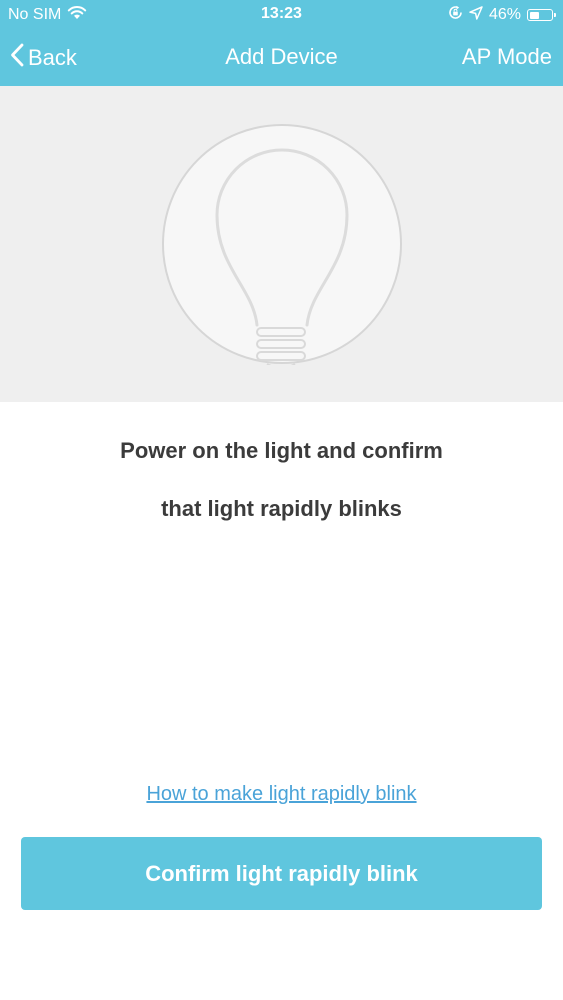 The height and width of the screenshot is (1000, 563). I want to click on status-right: 46%, so click(502, 15).